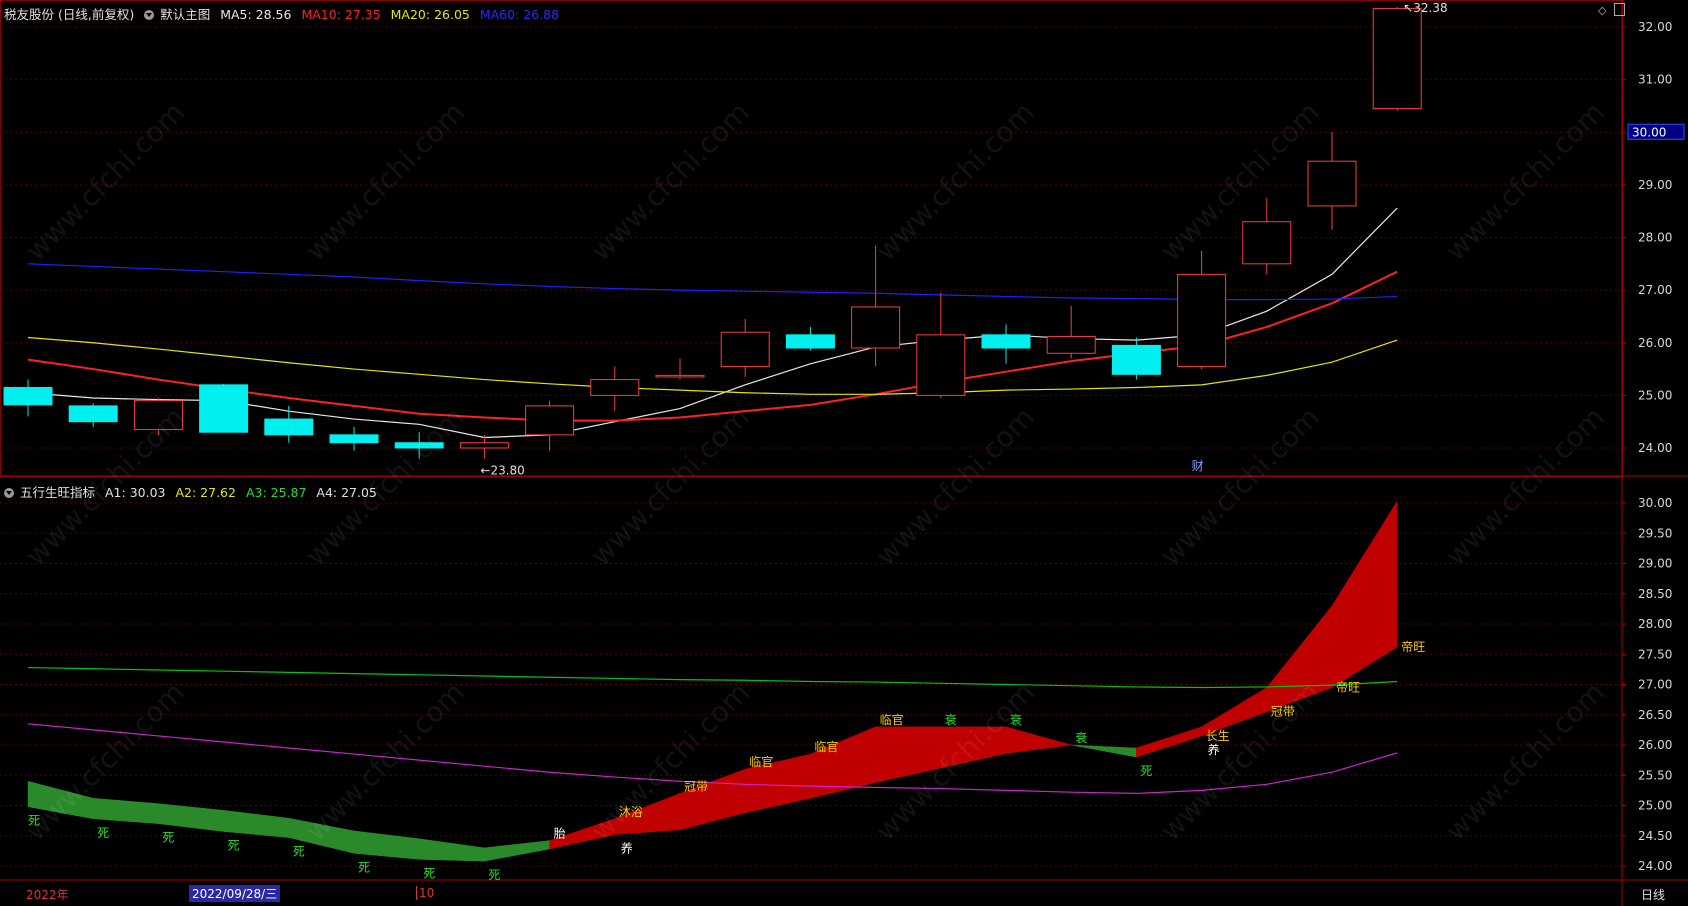 This screenshot has width=1688, height=906. What do you see at coordinates (1655, 395) in the screenshot?
I see `price-tick-label: 25.00` at bounding box center [1655, 395].